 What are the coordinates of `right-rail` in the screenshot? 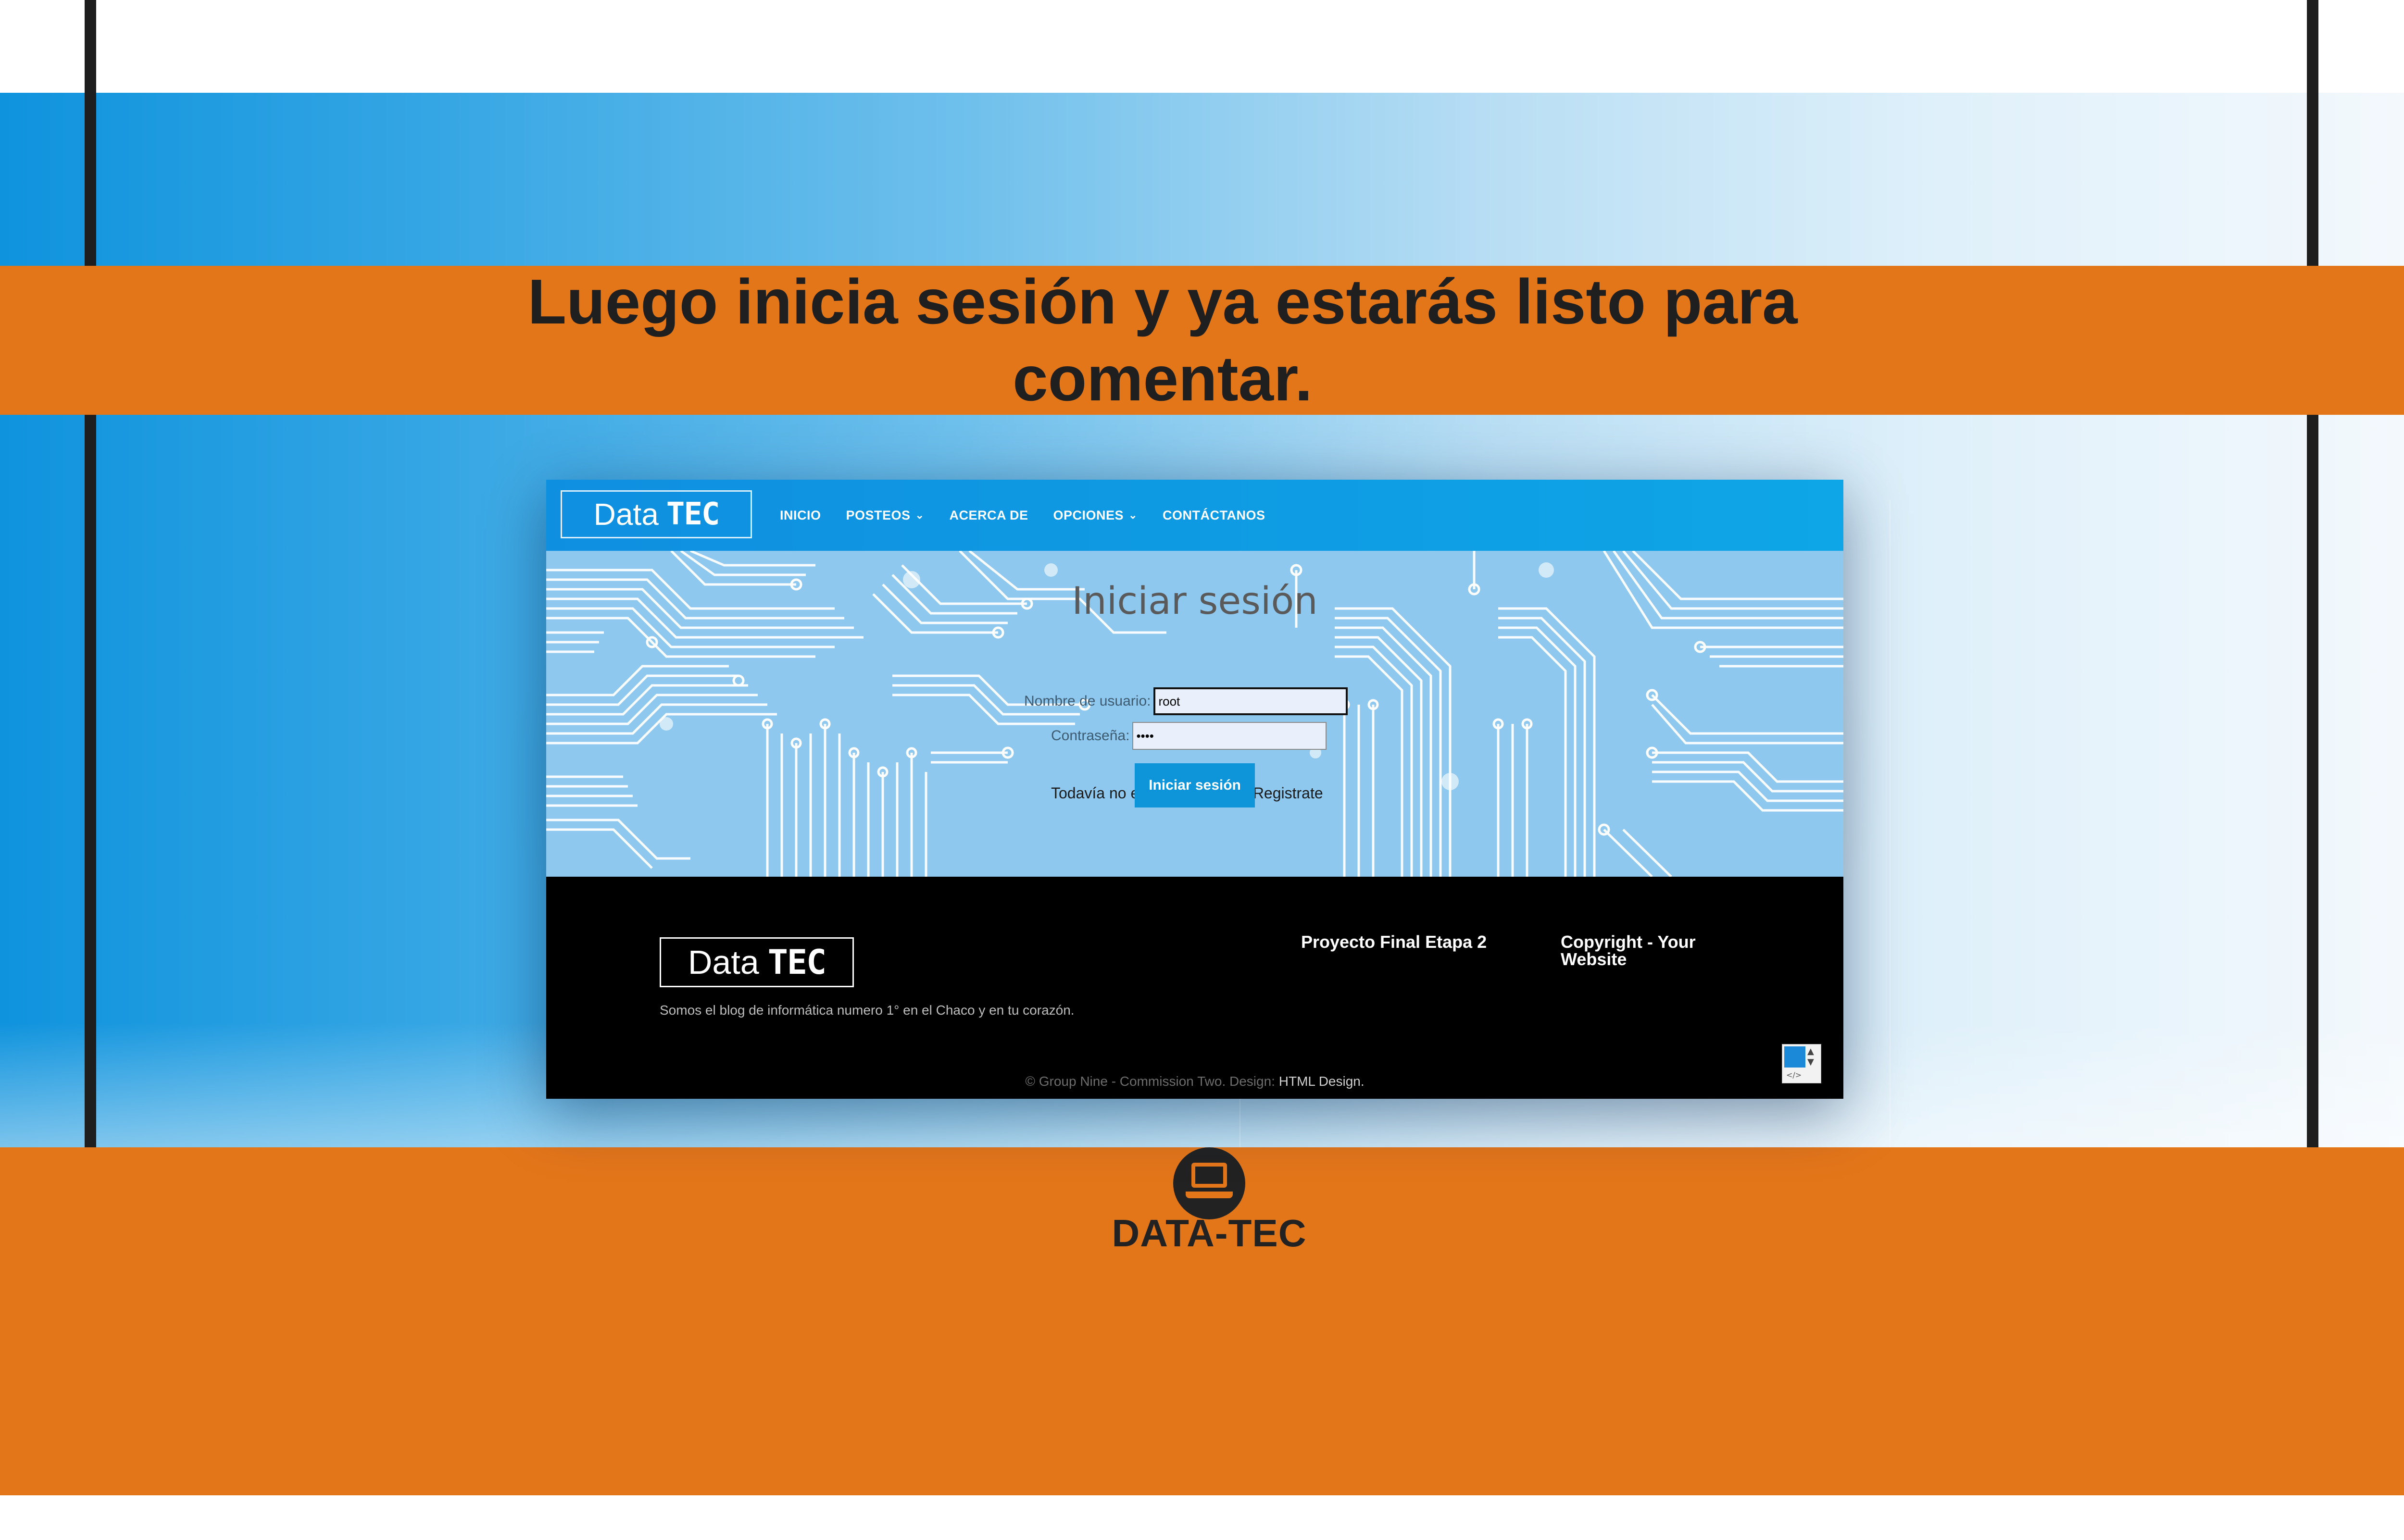 It's located at (2312, 575).